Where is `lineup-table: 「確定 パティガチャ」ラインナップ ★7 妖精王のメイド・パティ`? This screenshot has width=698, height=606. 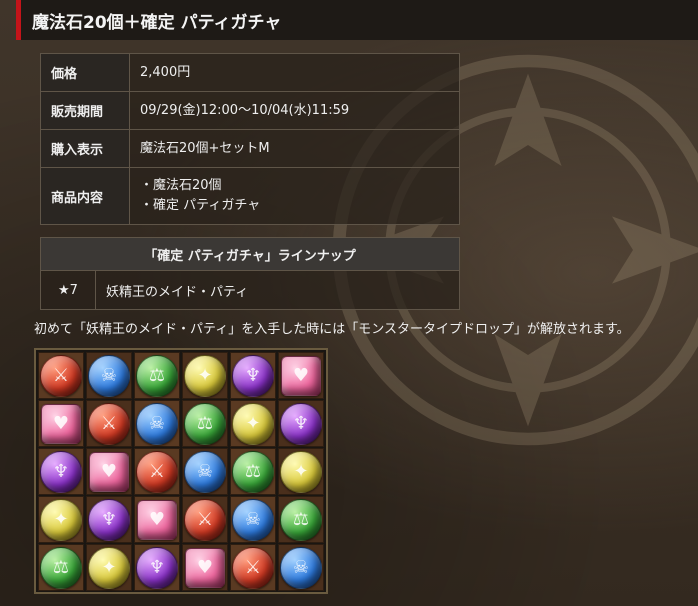
lineup-table: 「確定 パティガチャ」ラインナップ ★7 妖精王のメイド・パティ is located at coordinates (250, 273).